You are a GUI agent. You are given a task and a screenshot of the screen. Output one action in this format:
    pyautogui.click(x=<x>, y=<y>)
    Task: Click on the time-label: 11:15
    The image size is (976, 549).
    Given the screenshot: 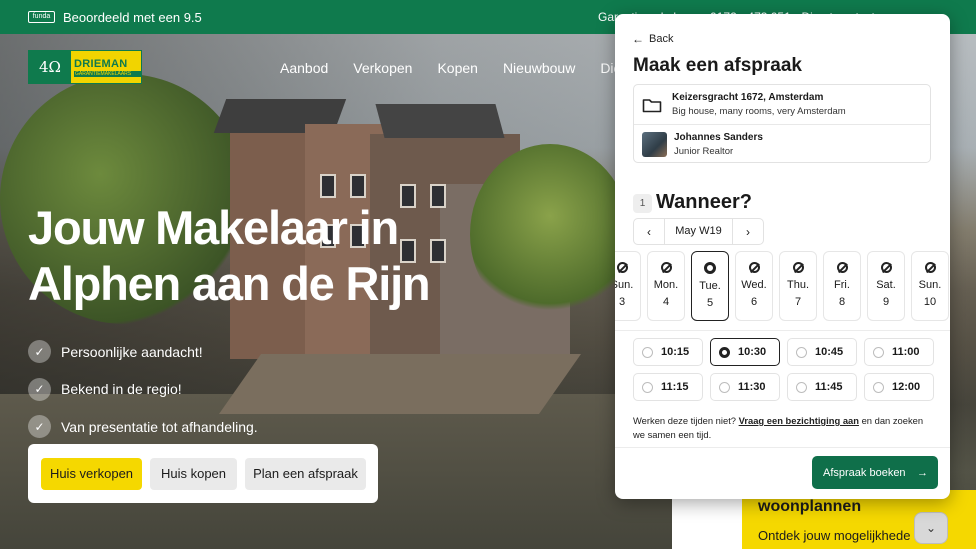 What is the action you would take?
    pyautogui.click(x=675, y=387)
    